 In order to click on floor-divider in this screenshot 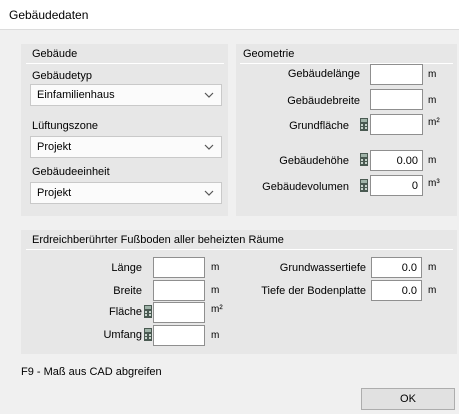, I will do `click(239, 249)`.